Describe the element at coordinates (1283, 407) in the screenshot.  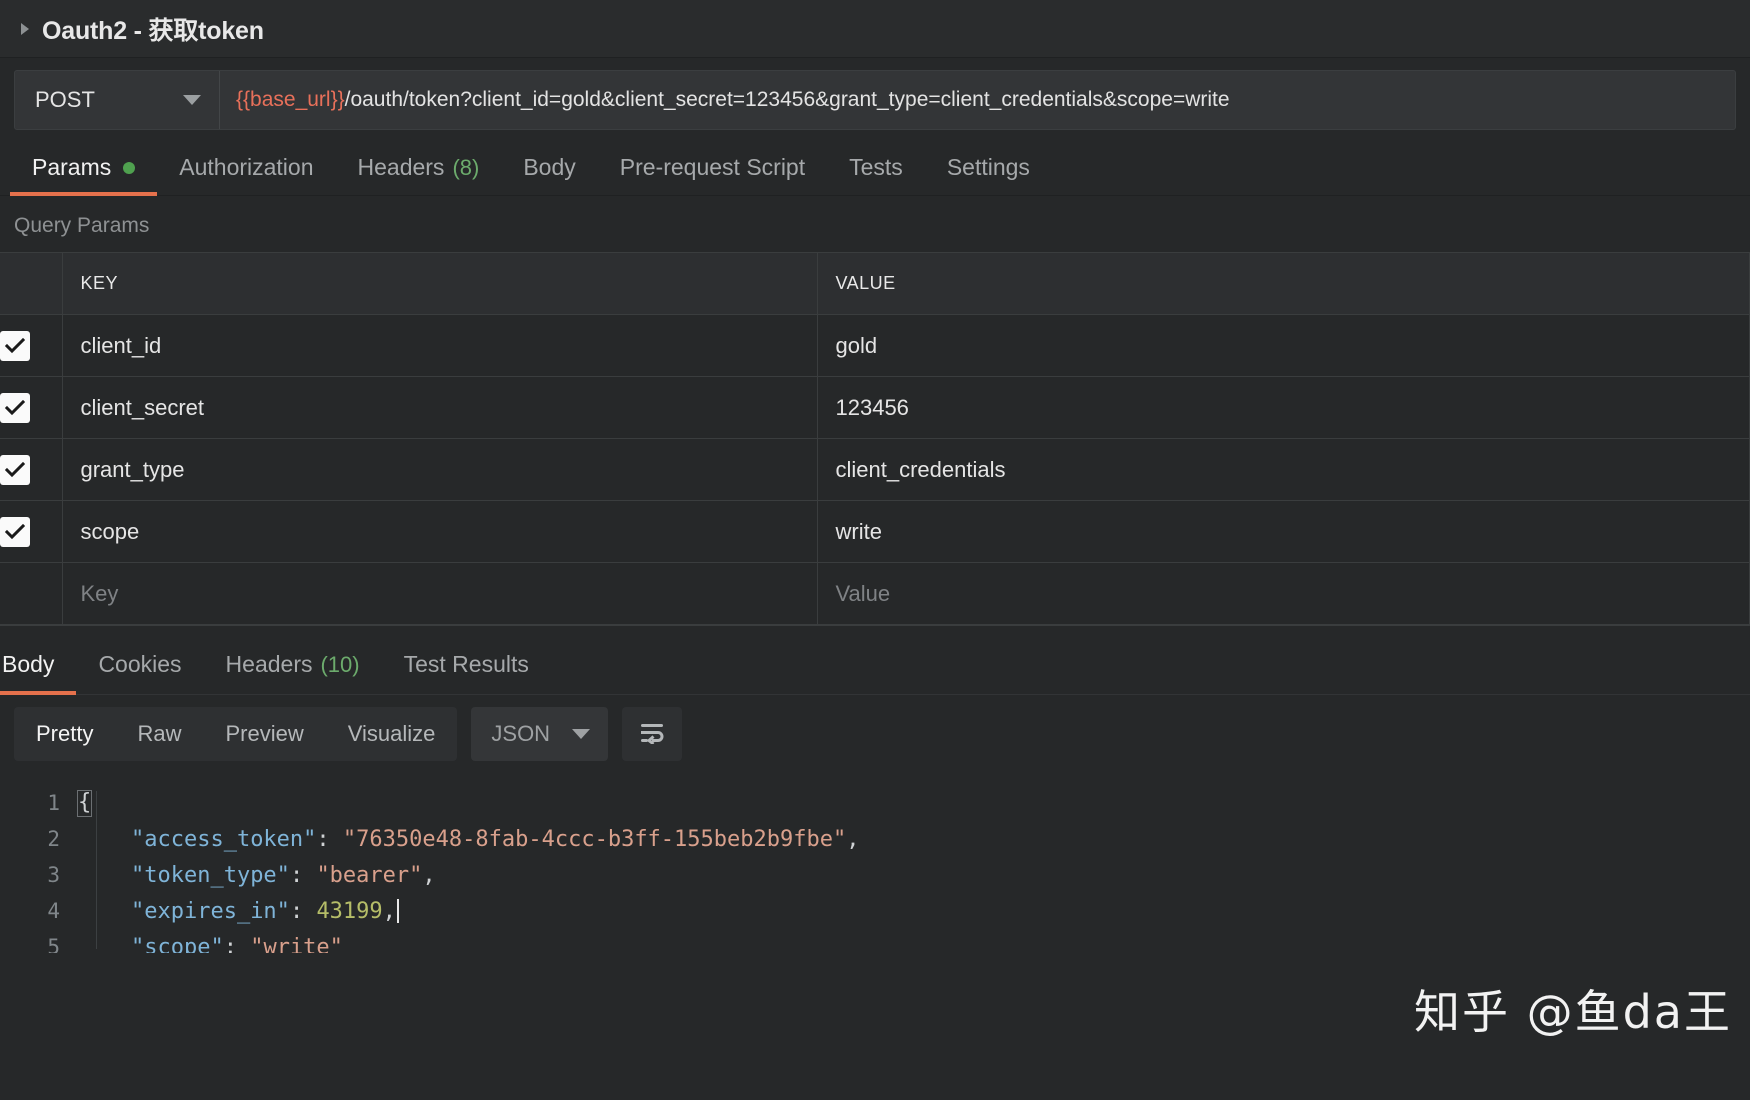
I see `param-value-cell: 123456` at that location.